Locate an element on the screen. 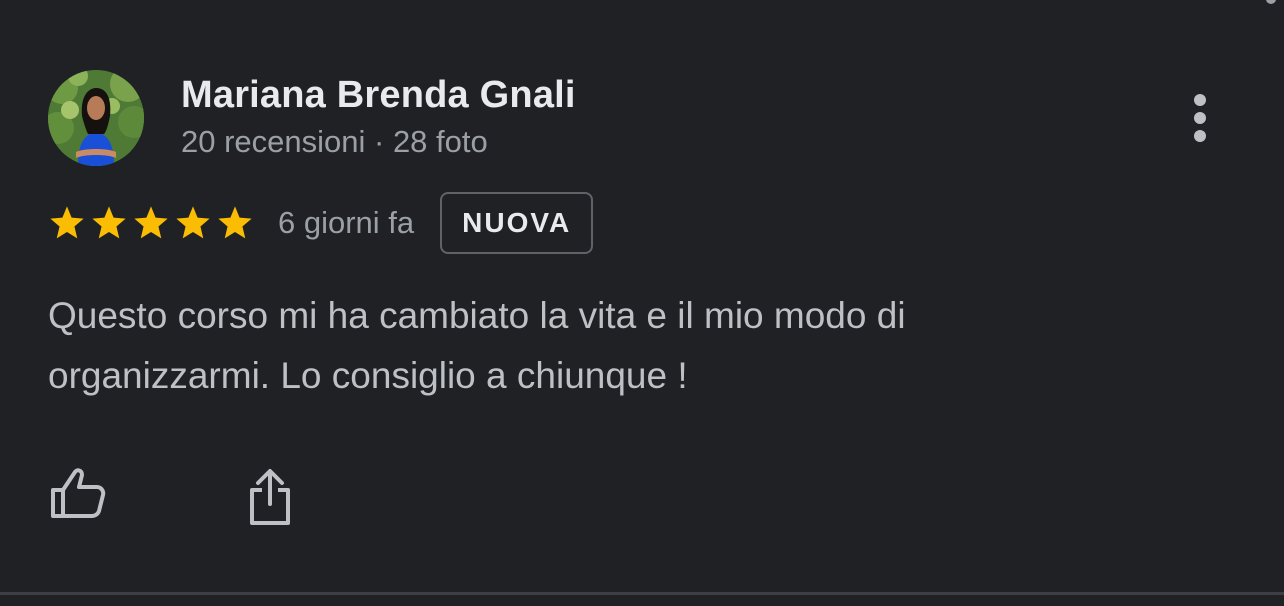 The width and height of the screenshot is (1284, 606). share-button is located at coordinates (270, 497).